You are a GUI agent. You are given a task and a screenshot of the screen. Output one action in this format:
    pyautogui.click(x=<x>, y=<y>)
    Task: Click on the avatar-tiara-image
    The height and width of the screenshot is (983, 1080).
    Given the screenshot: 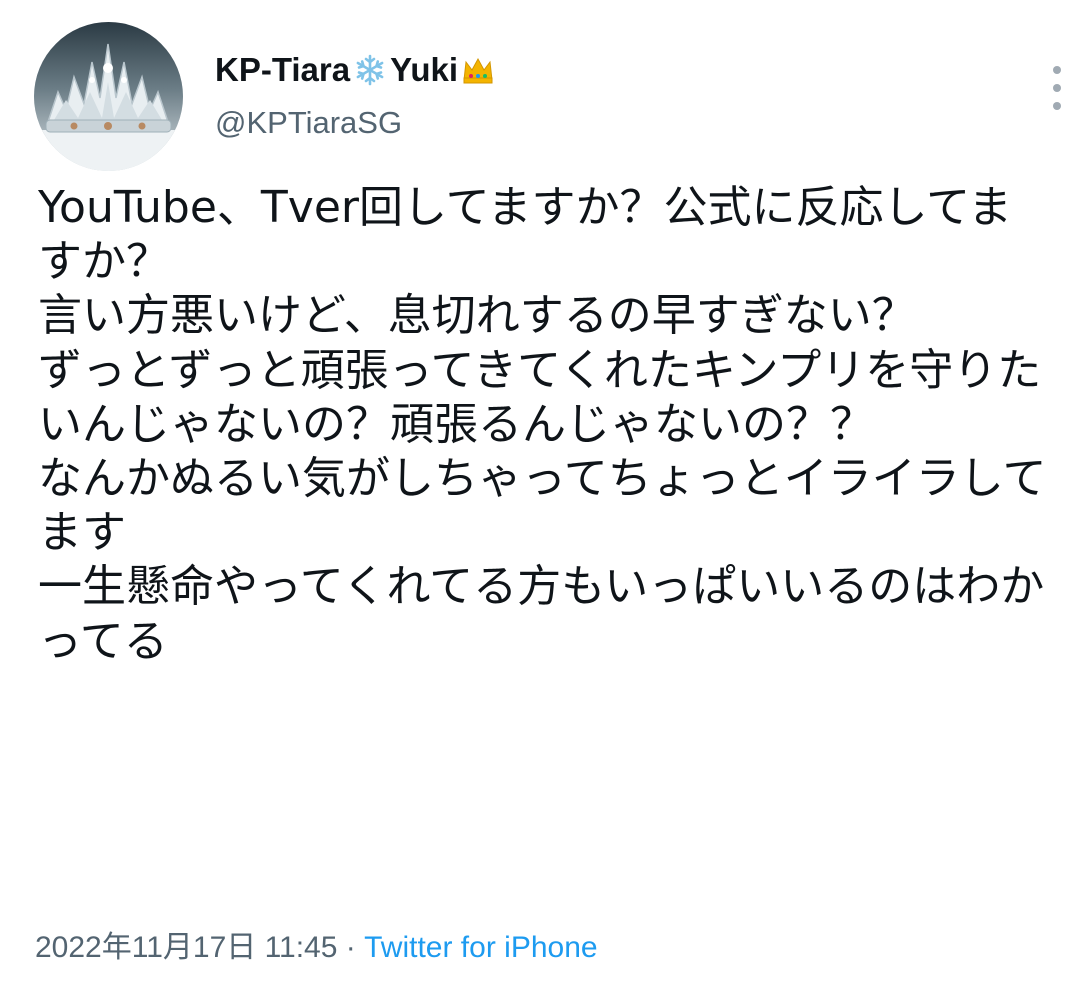 What is the action you would take?
    pyautogui.click(x=108, y=96)
    